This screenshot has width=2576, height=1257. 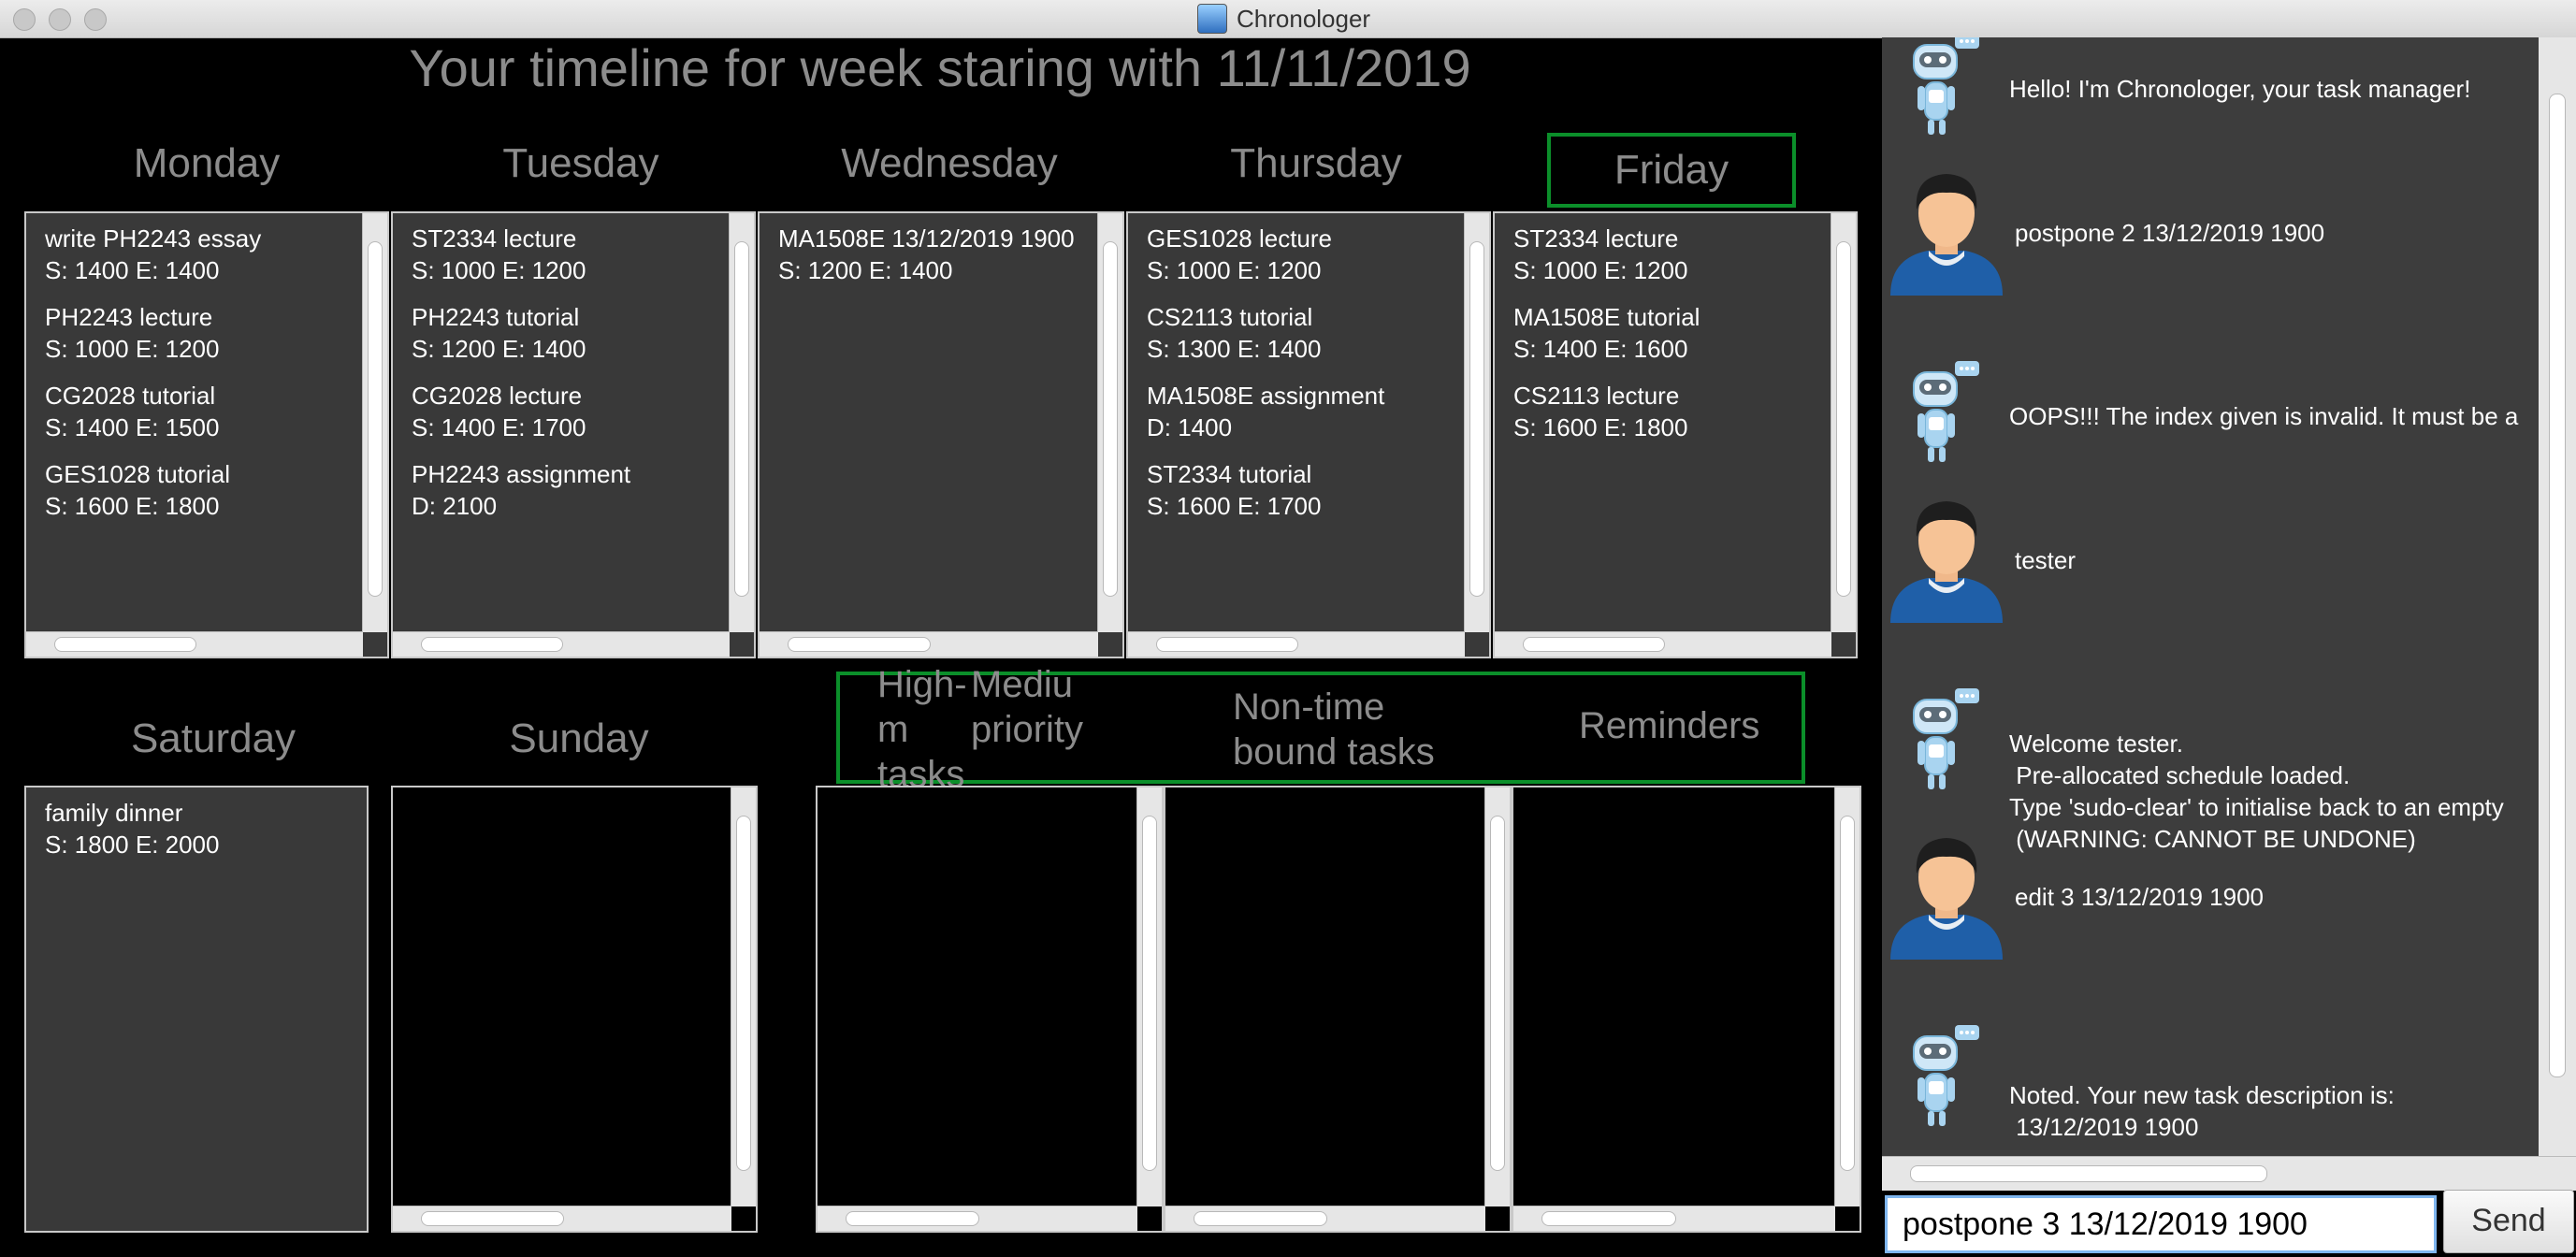 I want to click on task-item: MA1508E assignment D: 1400, so click(x=1299, y=411).